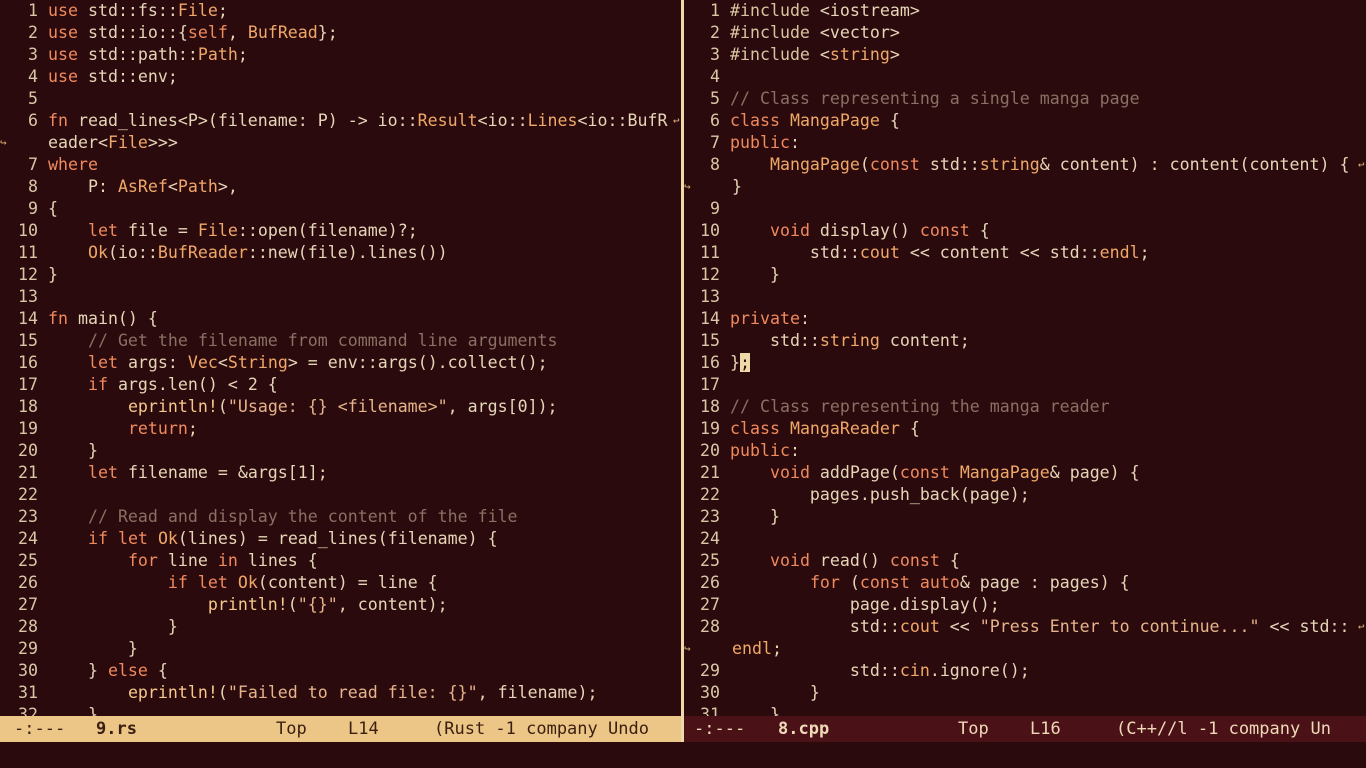 The image size is (1366, 768). What do you see at coordinates (340, 77) in the screenshot?
I see `code-line: 4 use std::env;` at bounding box center [340, 77].